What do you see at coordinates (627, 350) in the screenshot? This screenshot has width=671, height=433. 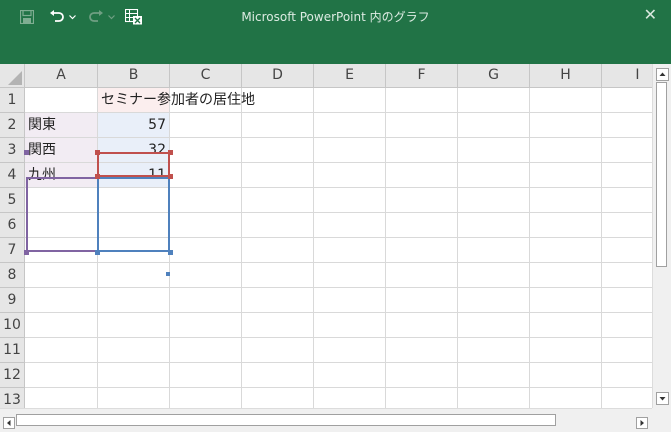 I see `cell-i11` at bounding box center [627, 350].